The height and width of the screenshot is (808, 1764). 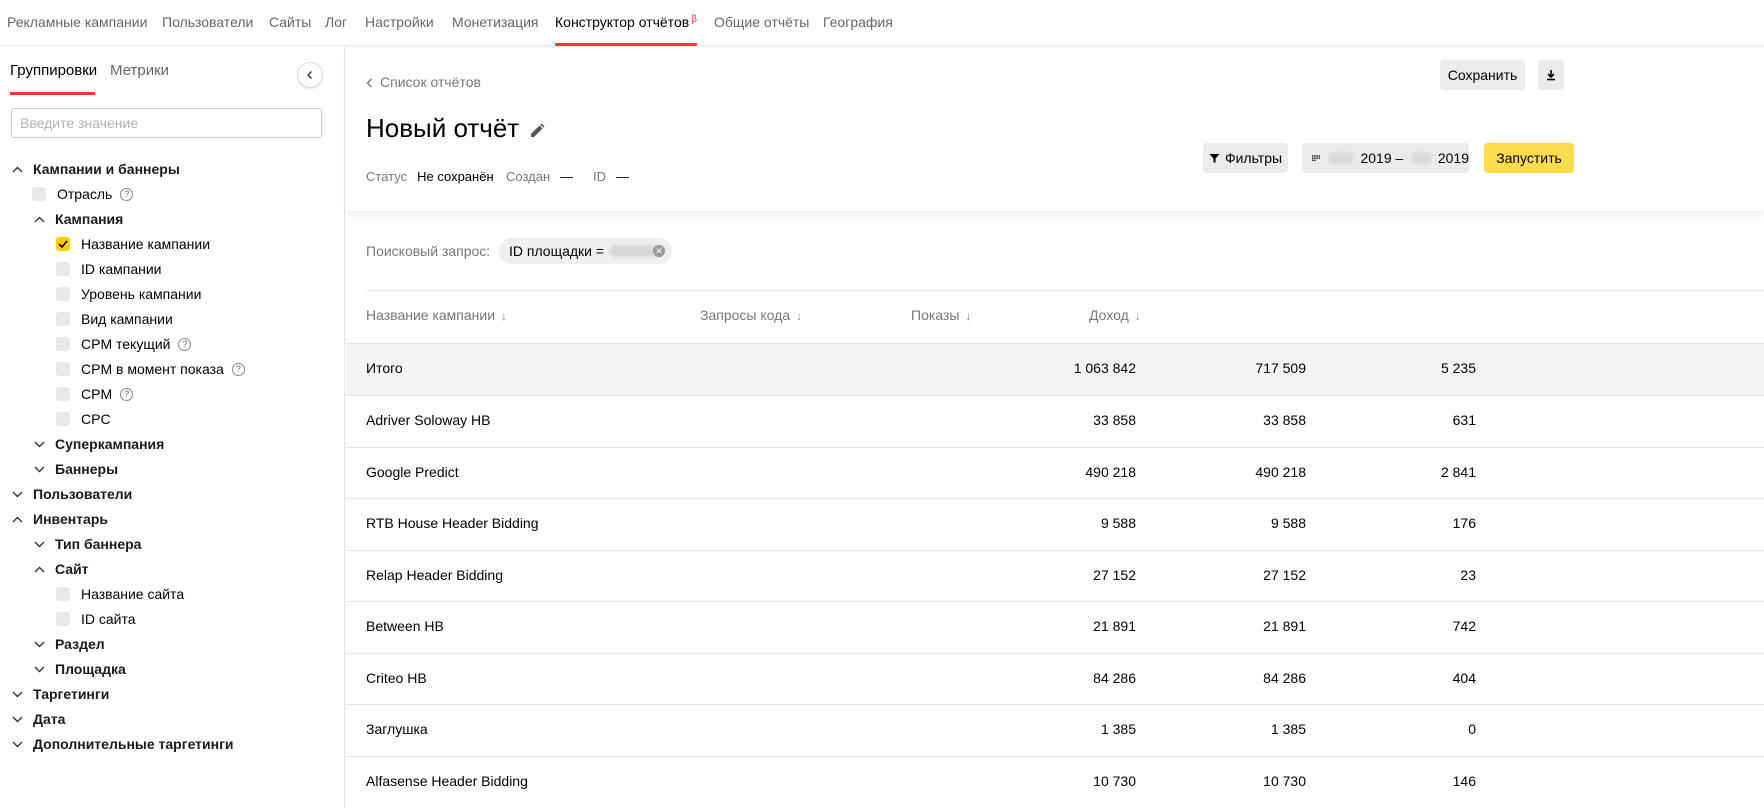 I want to click on tree-item-label: Дополнительные таргетинги, so click(x=133, y=744).